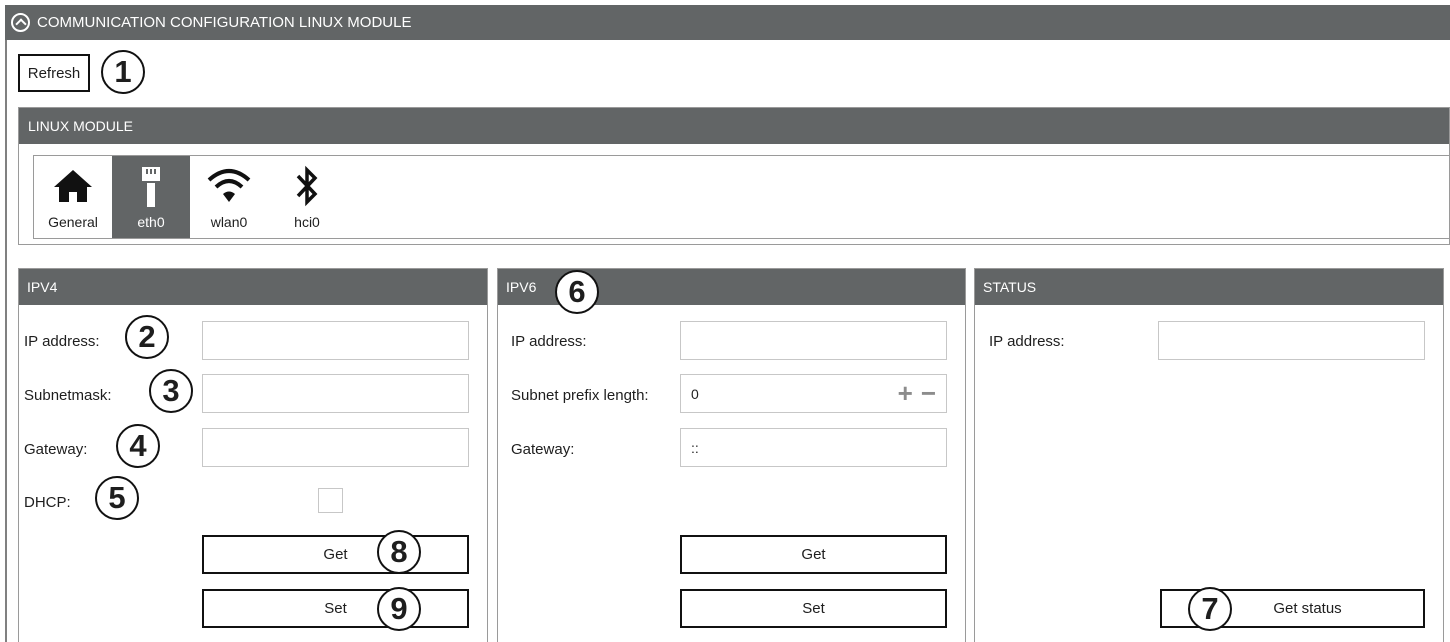 The image size is (1450, 642). I want to click on interface-bar: General eth0 wlan0 hci0, so click(741, 197).